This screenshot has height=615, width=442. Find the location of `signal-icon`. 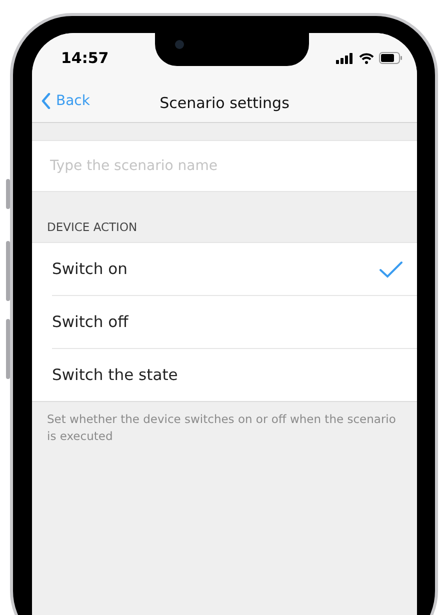

signal-icon is located at coordinates (345, 58).